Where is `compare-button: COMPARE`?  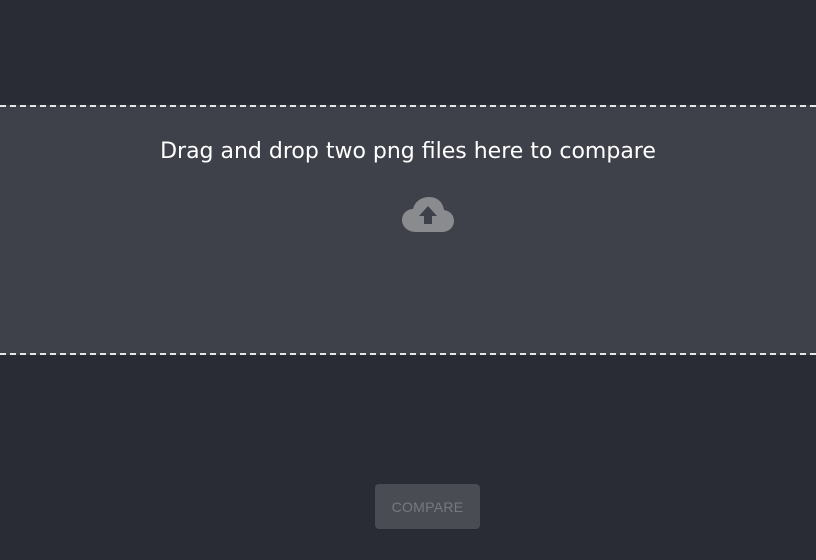 compare-button: COMPARE is located at coordinates (427, 506).